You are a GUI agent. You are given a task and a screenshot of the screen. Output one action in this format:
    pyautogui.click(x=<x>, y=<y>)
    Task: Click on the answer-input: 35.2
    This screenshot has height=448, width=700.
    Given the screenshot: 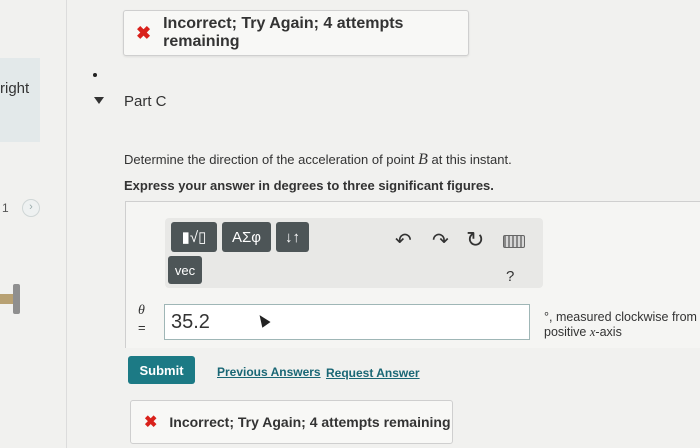 What is the action you would take?
    pyautogui.click(x=347, y=322)
    